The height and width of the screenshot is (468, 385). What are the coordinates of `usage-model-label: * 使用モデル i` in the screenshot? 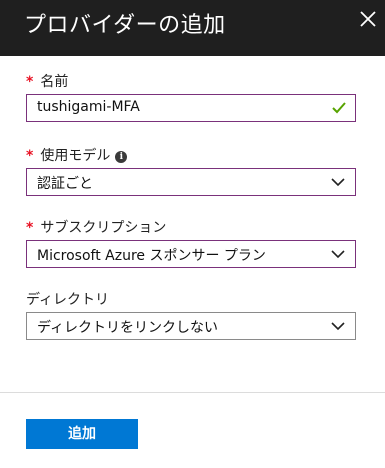 It's located at (77, 155).